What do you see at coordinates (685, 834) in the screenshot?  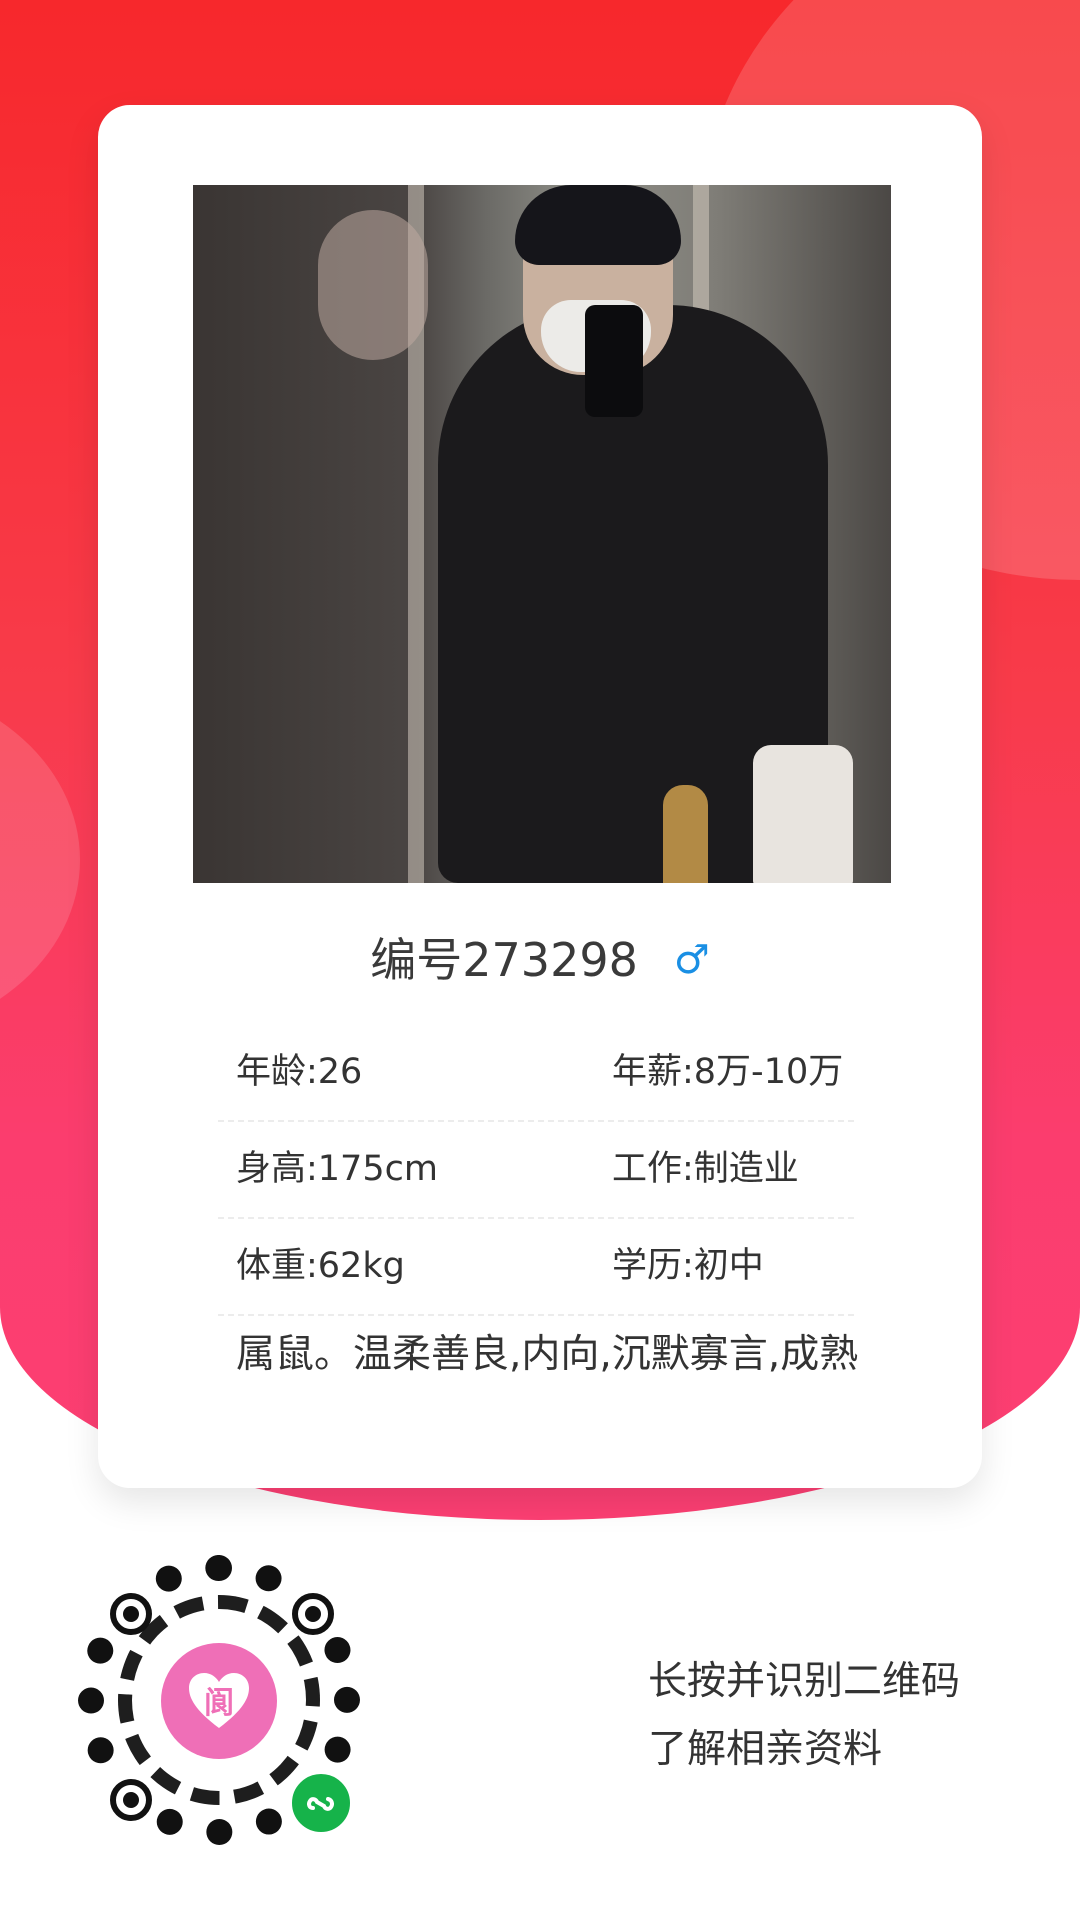 I see `faucet` at bounding box center [685, 834].